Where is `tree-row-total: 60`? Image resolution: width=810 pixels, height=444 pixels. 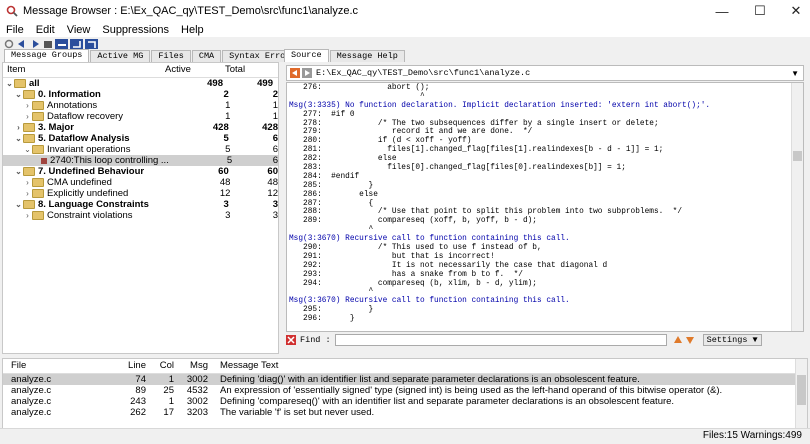
tree-row-total: 60 is located at coordinates (272, 171).